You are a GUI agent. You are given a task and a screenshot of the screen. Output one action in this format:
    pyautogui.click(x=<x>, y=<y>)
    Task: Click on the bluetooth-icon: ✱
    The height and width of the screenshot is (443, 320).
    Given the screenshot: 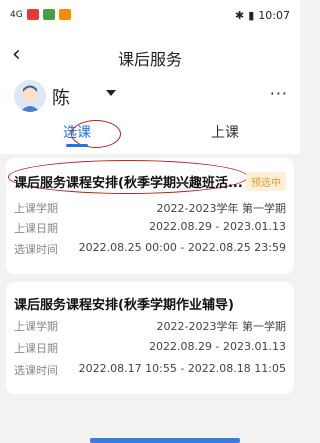 What is the action you would take?
    pyautogui.click(x=240, y=15)
    